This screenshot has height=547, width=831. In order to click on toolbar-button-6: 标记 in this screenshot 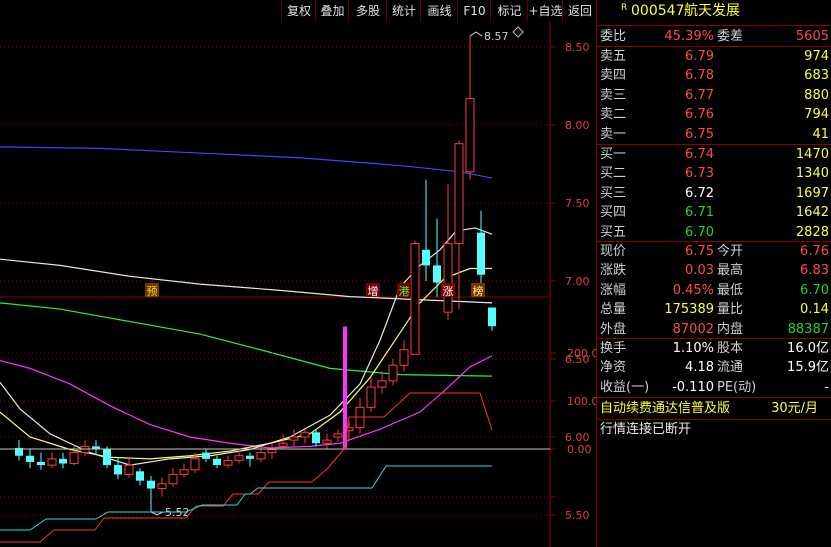, I will do `click(509, 11)`.